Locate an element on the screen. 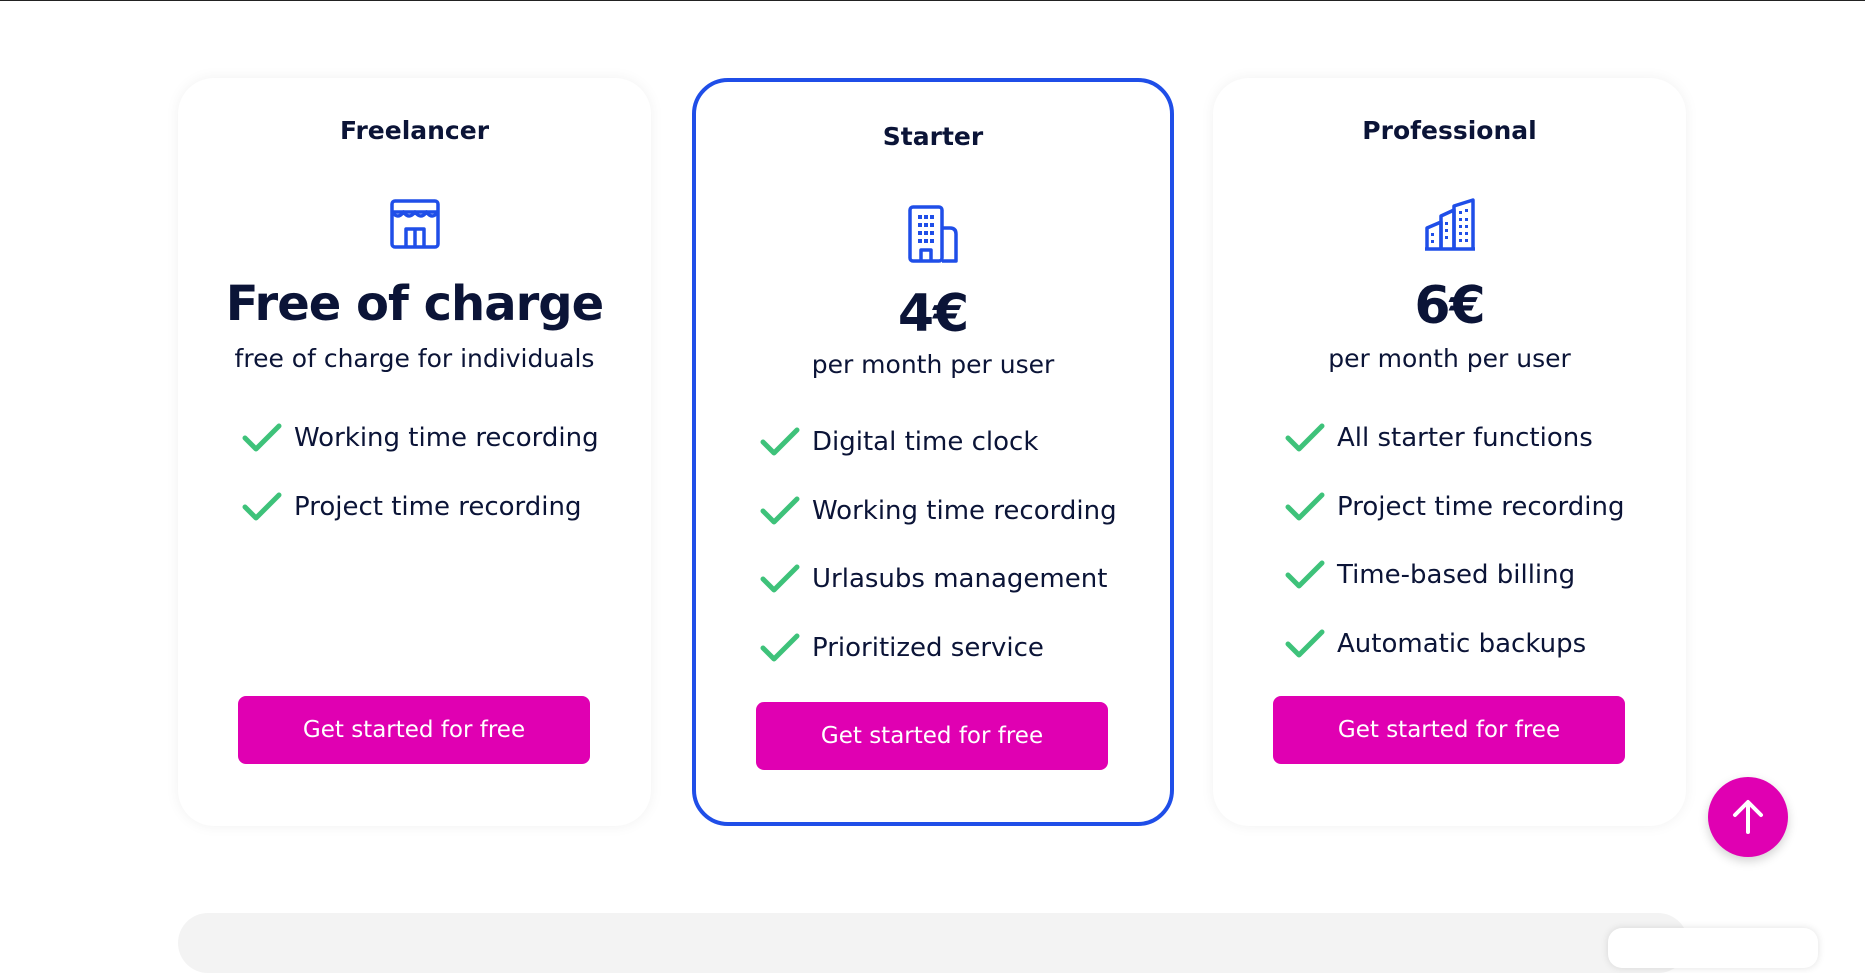 The height and width of the screenshot is (973, 1865). plan-price: Free of charge is located at coordinates (414, 304).